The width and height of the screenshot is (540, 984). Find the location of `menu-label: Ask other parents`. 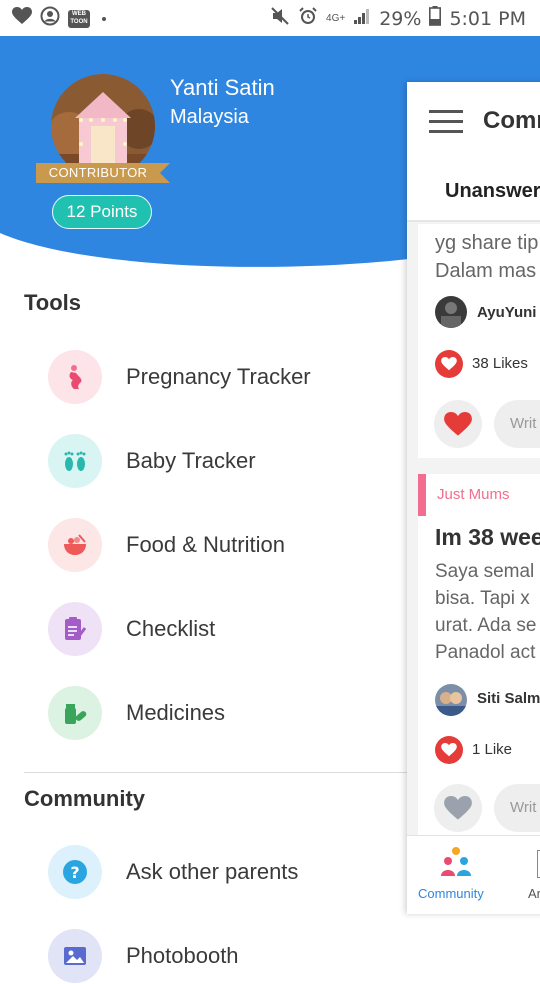

menu-label: Ask other parents is located at coordinates (212, 871).